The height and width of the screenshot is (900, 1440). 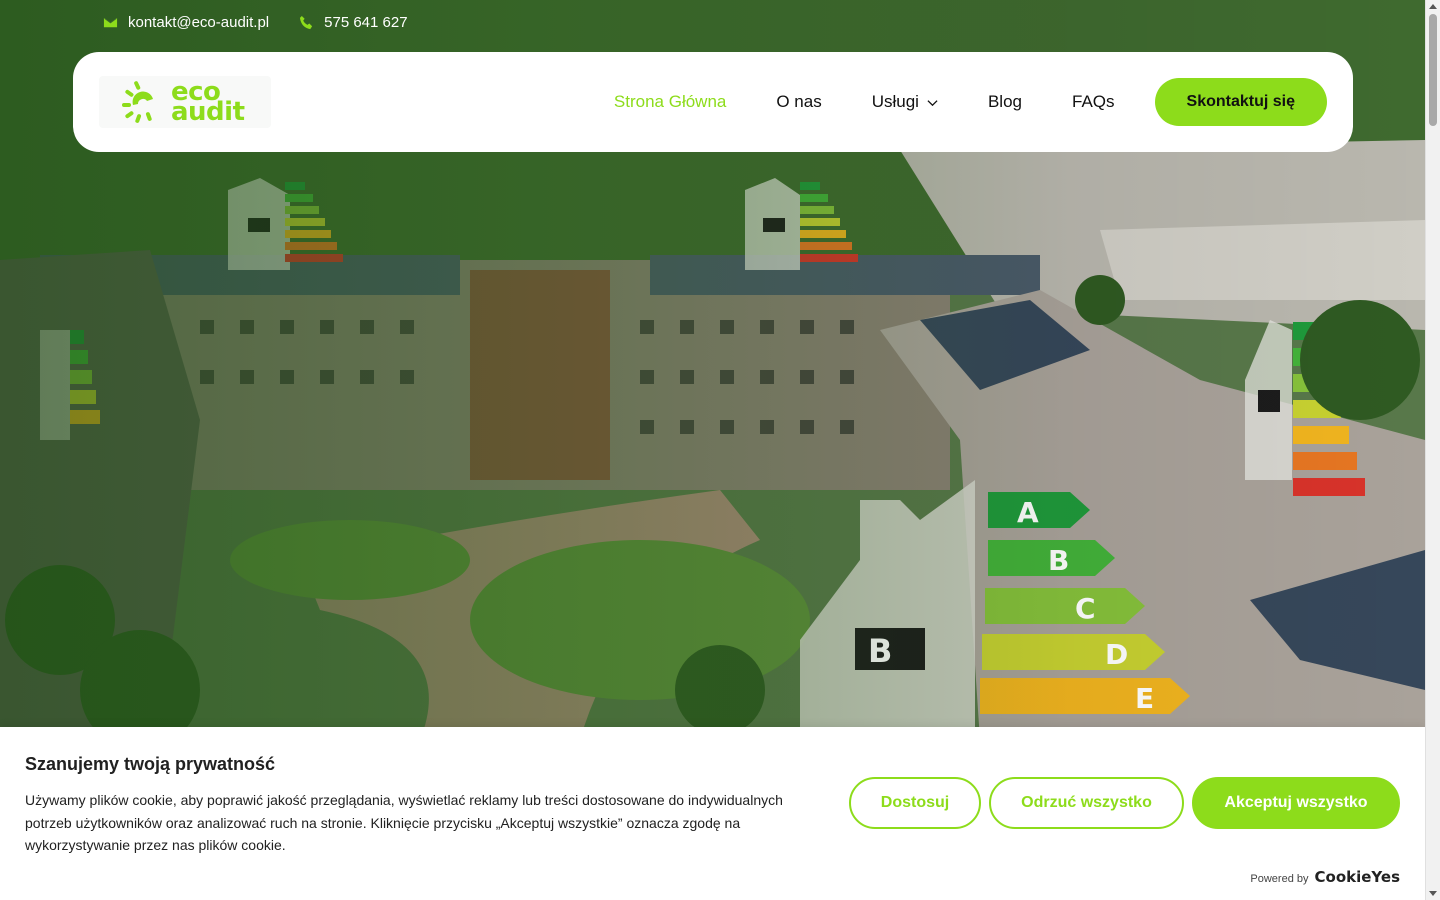 I want to click on eco-audit-logo: eco audit, so click(x=185, y=102).